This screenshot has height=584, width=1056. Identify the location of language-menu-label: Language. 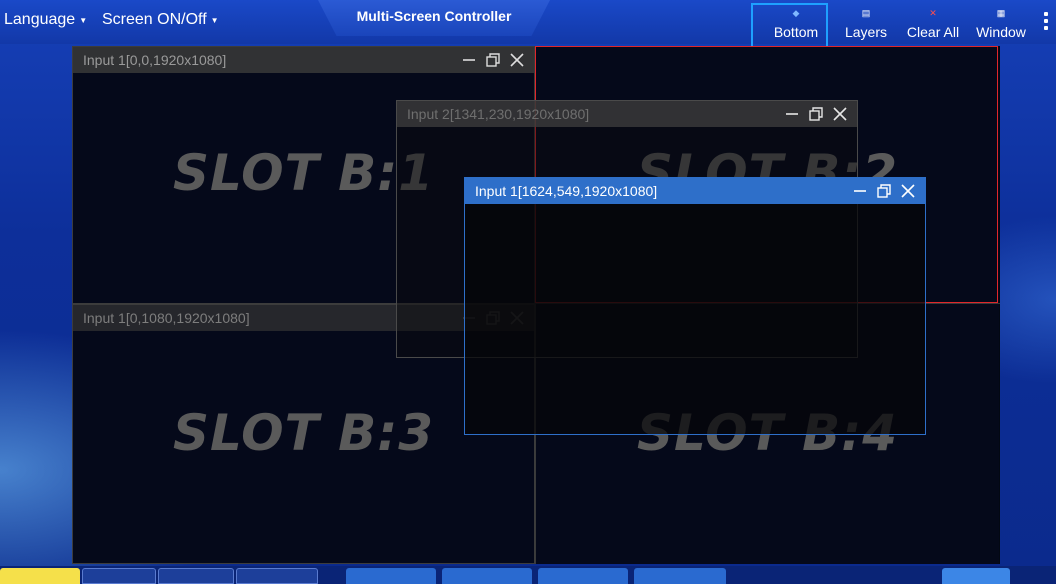
(40, 19).